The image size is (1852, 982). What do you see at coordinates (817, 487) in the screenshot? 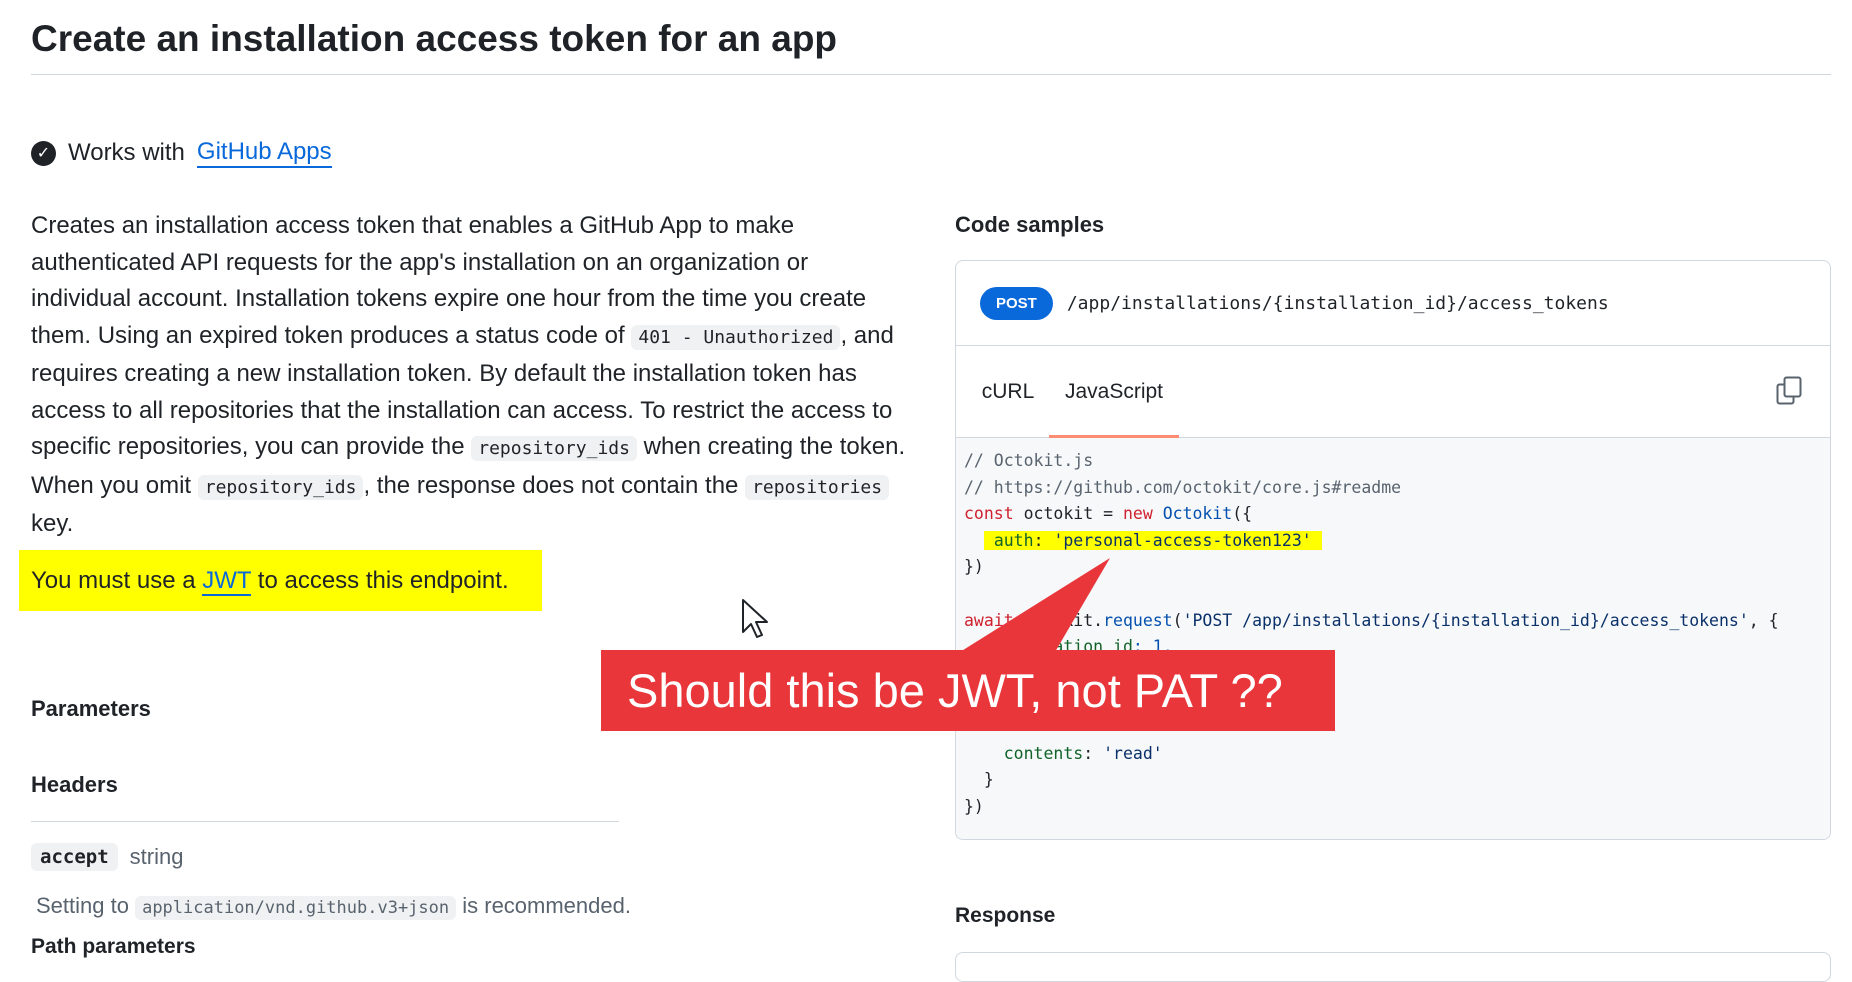
I see `repositories-code: repositories` at bounding box center [817, 487].